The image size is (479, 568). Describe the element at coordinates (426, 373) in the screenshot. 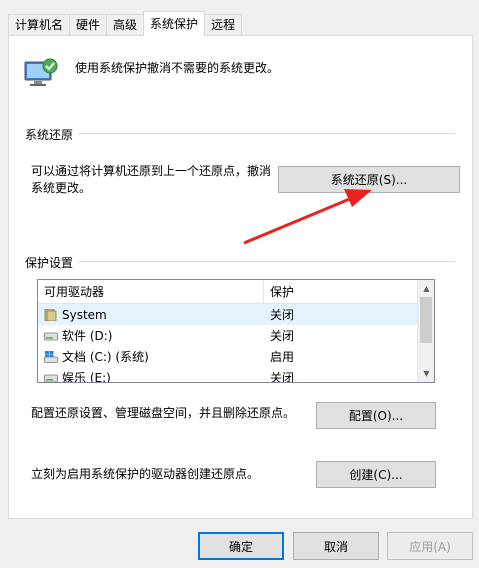

I see `scroll-down-icon: ▼` at that location.